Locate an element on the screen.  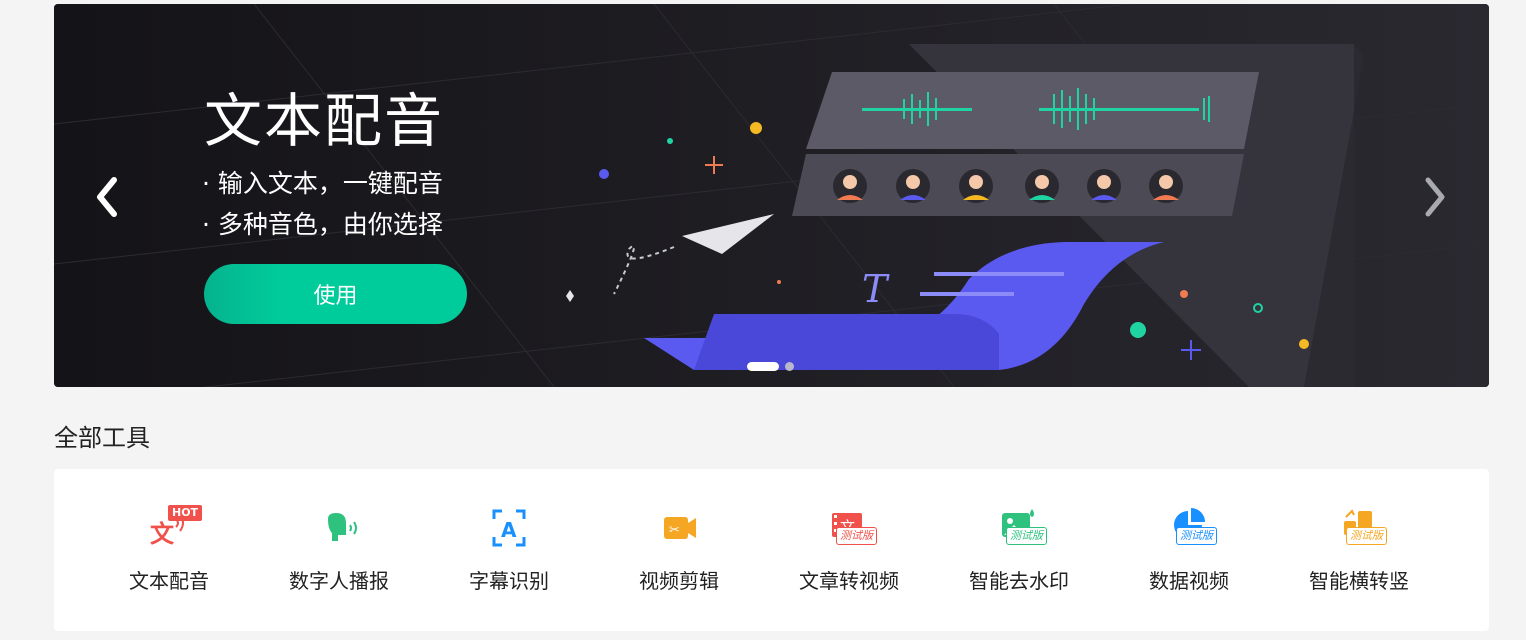
tool-subtitle-recognition: A 字幕识别 is located at coordinates (509, 550).